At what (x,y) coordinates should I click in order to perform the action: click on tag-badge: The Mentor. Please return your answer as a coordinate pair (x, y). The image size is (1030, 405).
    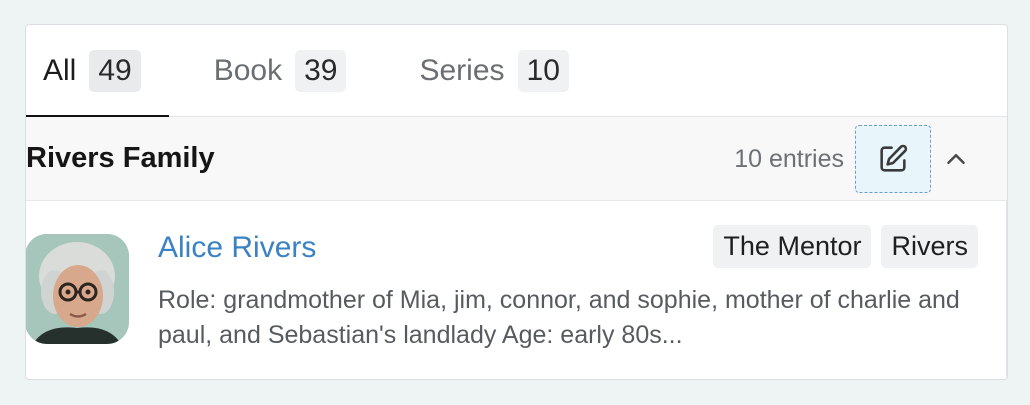
    Looking at the image, I should click on (792, 246).